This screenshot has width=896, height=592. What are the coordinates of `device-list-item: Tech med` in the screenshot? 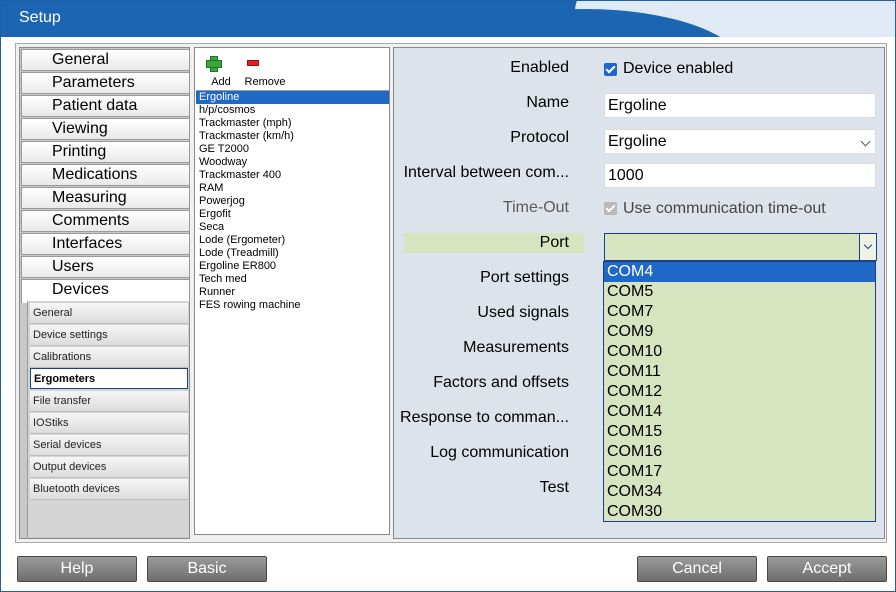 It's located at (292, 279).